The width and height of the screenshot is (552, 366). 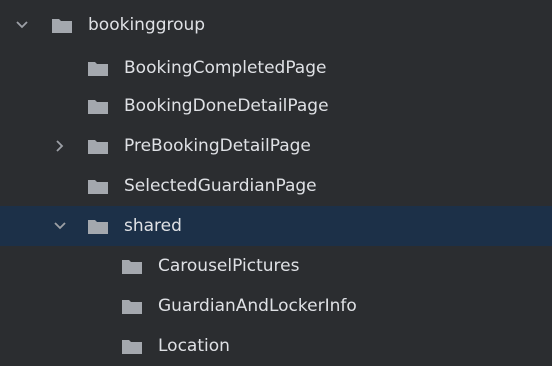 What do you see at coordinates (220, 186) in the screenshot?
I see `tree-node-label: SelectedGuardianPage` at bounding box center [220, 186].